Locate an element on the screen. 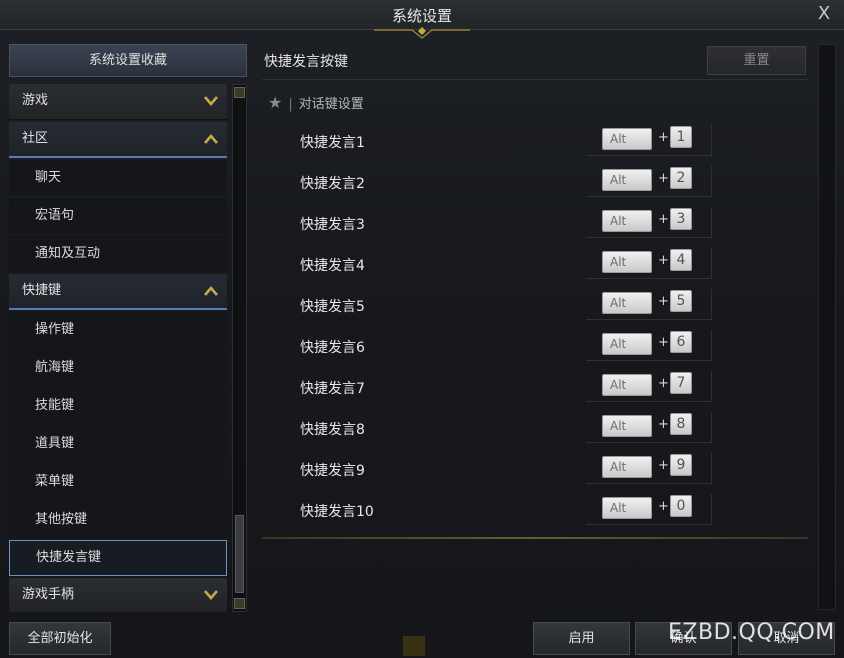  sidebar-category-label: 游戏 is located at coordinates (35, 100).